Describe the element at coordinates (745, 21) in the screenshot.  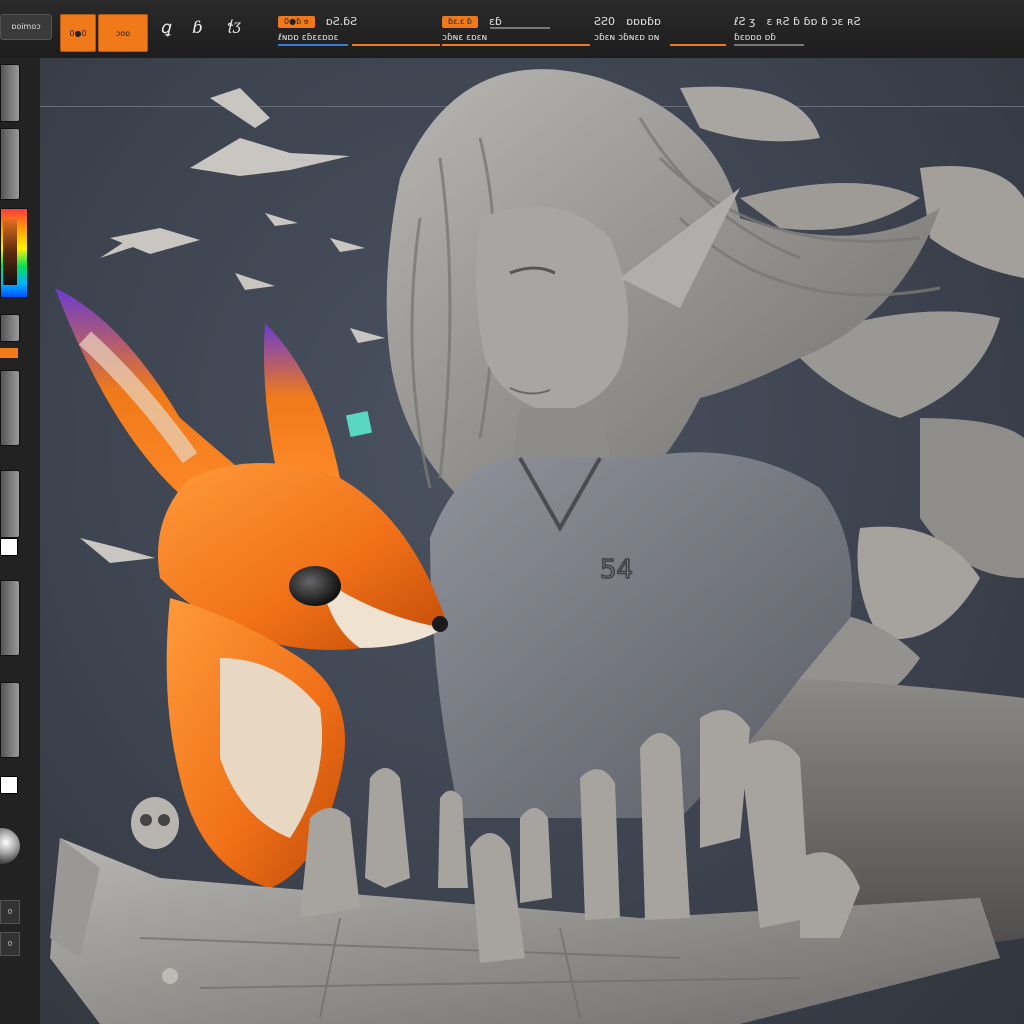
I see `stats-chip: ℓƧ ʒ` at that location.